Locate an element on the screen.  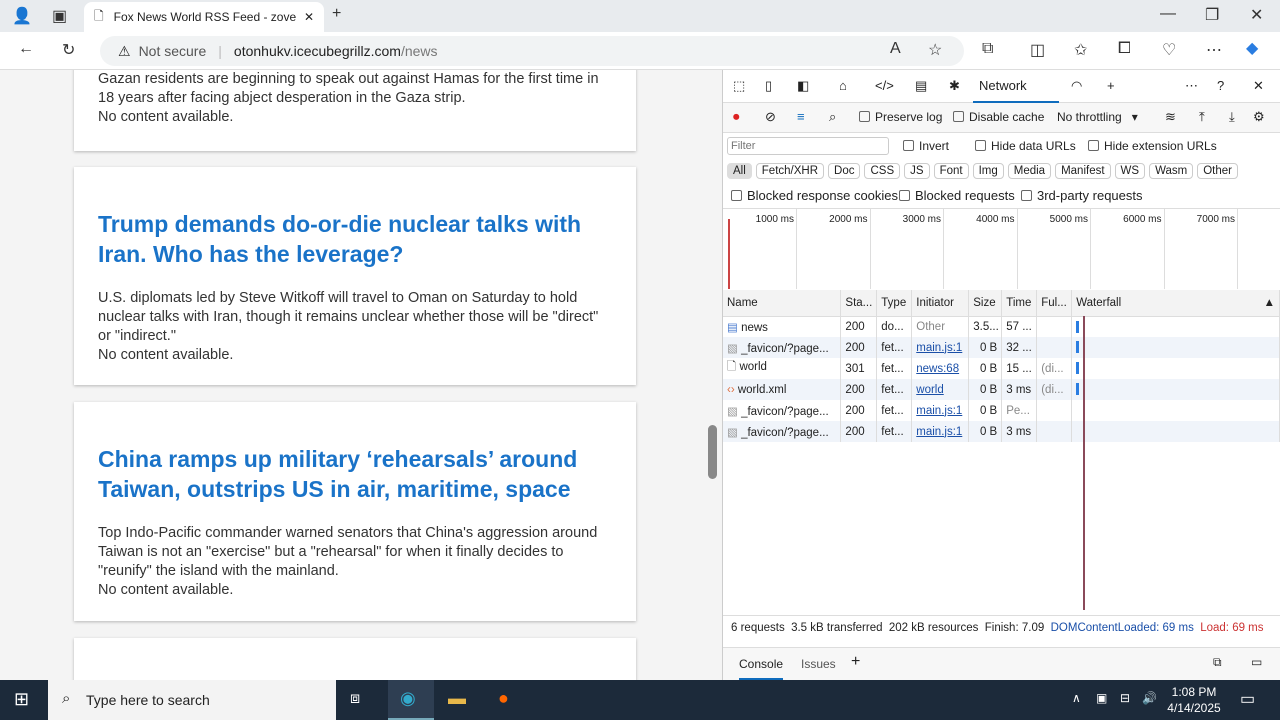
close-tab-icon: ✕ is located at coordinates (309, 17).